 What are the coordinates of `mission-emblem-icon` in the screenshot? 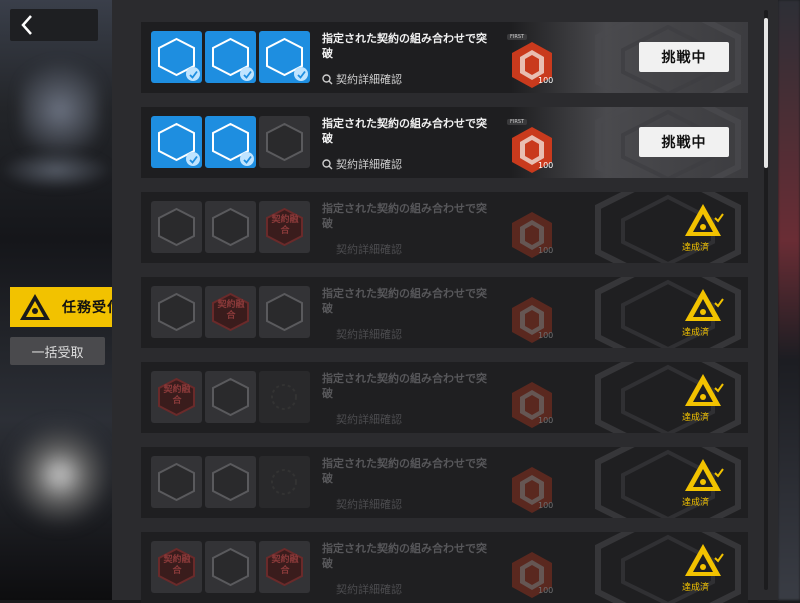 It's located at (35, 307).